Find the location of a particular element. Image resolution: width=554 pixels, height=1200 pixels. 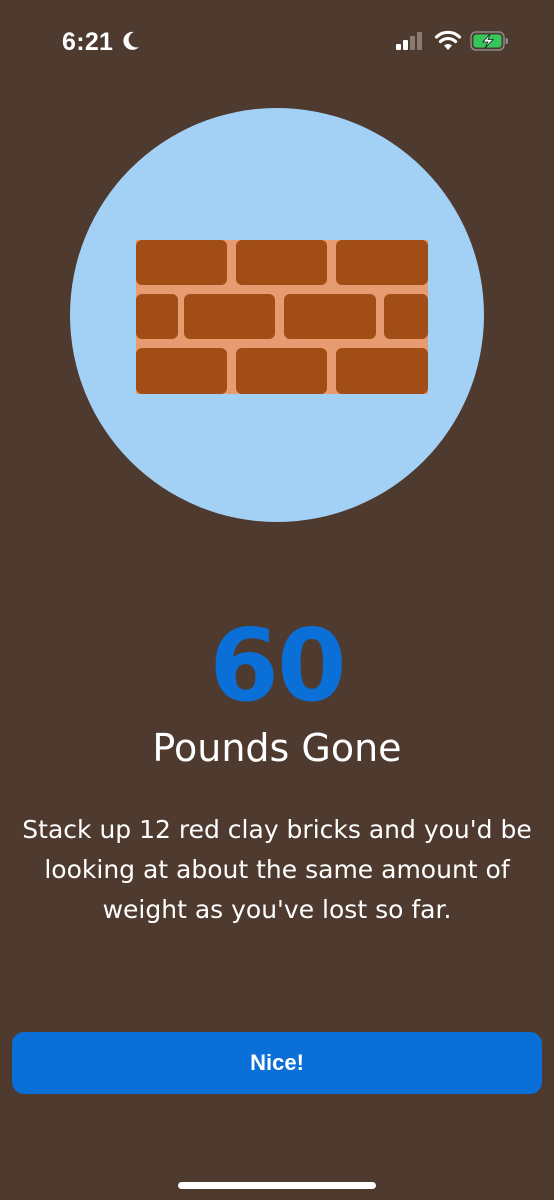

cellular-signal-icon is located at coordinates (409, 41).